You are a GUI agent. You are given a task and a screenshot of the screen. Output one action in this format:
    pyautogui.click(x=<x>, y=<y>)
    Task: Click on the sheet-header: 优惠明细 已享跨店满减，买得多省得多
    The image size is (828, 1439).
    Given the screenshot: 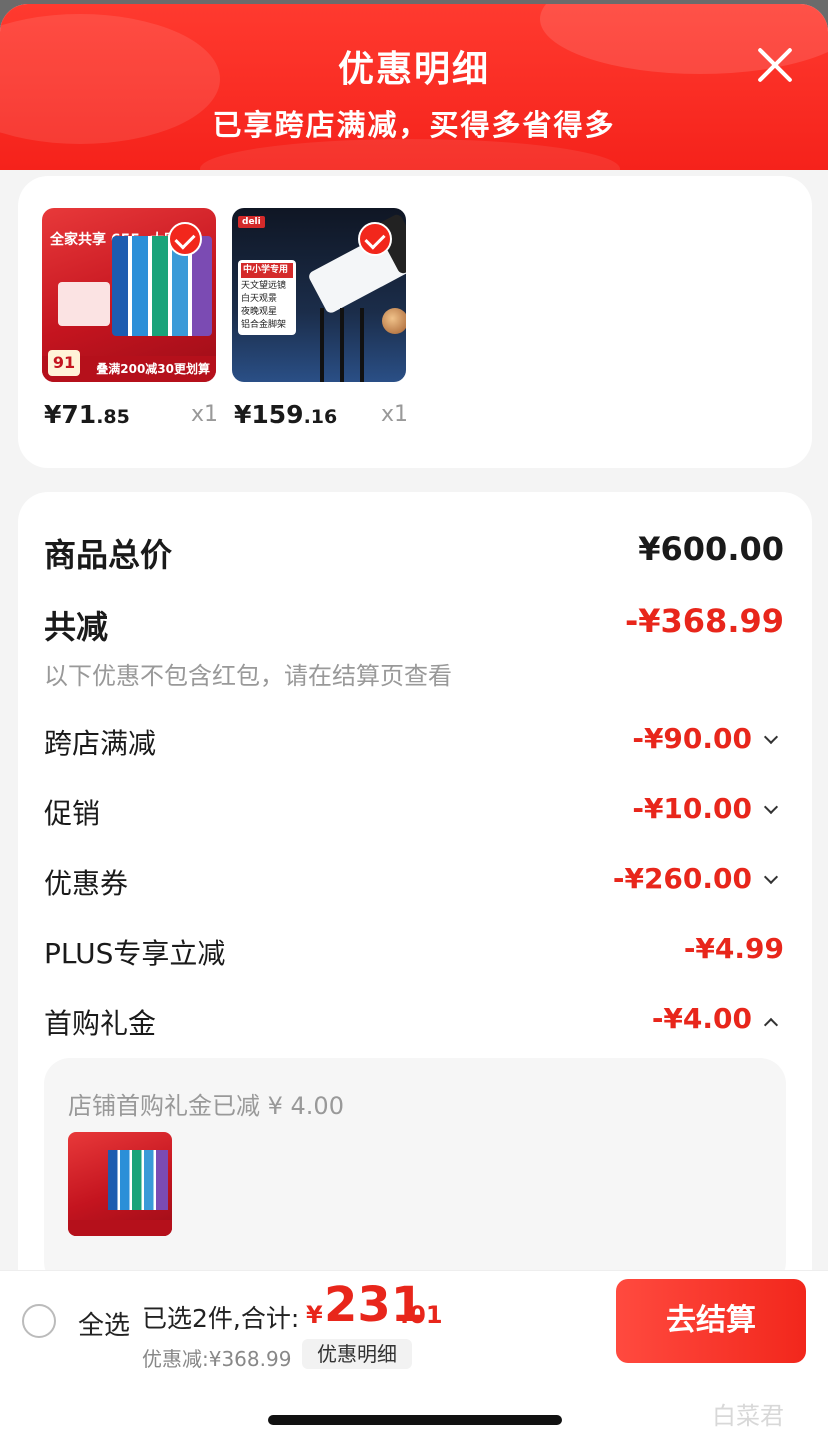 What is the action you would take?
    pyautogui.click(x=414, y=87)
    